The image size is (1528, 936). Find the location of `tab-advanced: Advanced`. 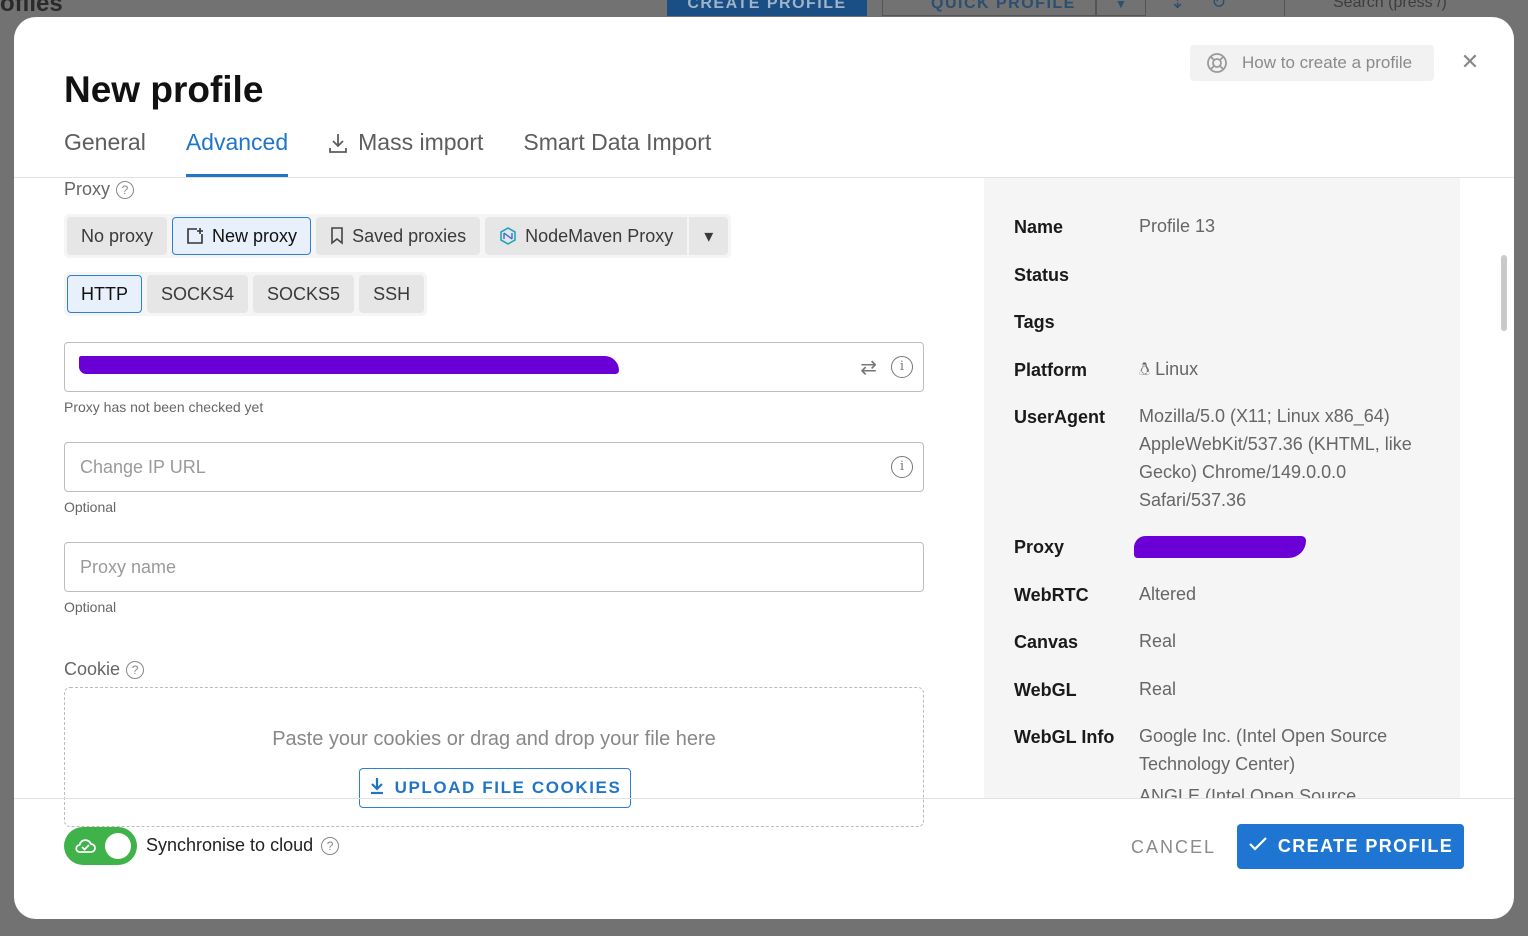

tab-advanced: Advanced is located at coordinates (237, 153).